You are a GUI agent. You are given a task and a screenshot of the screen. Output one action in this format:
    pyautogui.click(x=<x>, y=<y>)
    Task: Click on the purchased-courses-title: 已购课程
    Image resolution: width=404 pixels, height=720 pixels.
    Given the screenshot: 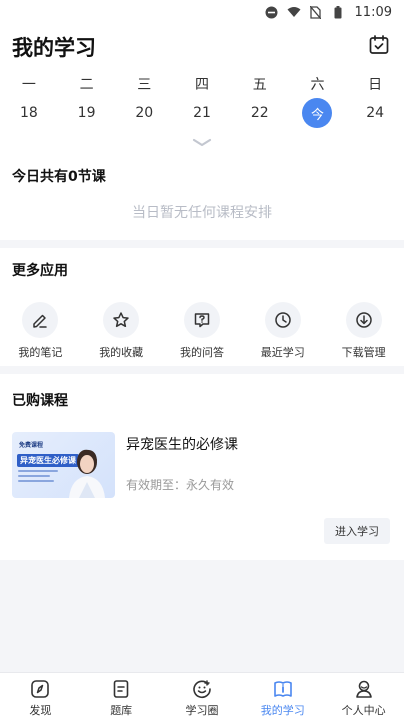 What is the action you would take?
    pyautogui.click(x=40, y=401)
    